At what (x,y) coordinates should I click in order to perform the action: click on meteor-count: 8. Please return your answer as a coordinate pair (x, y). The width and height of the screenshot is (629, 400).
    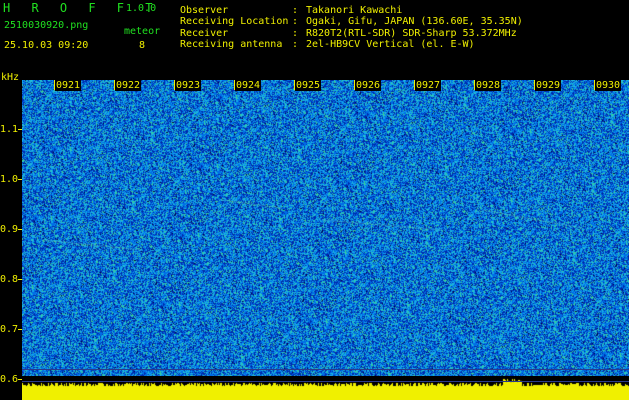
    Looking at the image, I should click on (142, 45).